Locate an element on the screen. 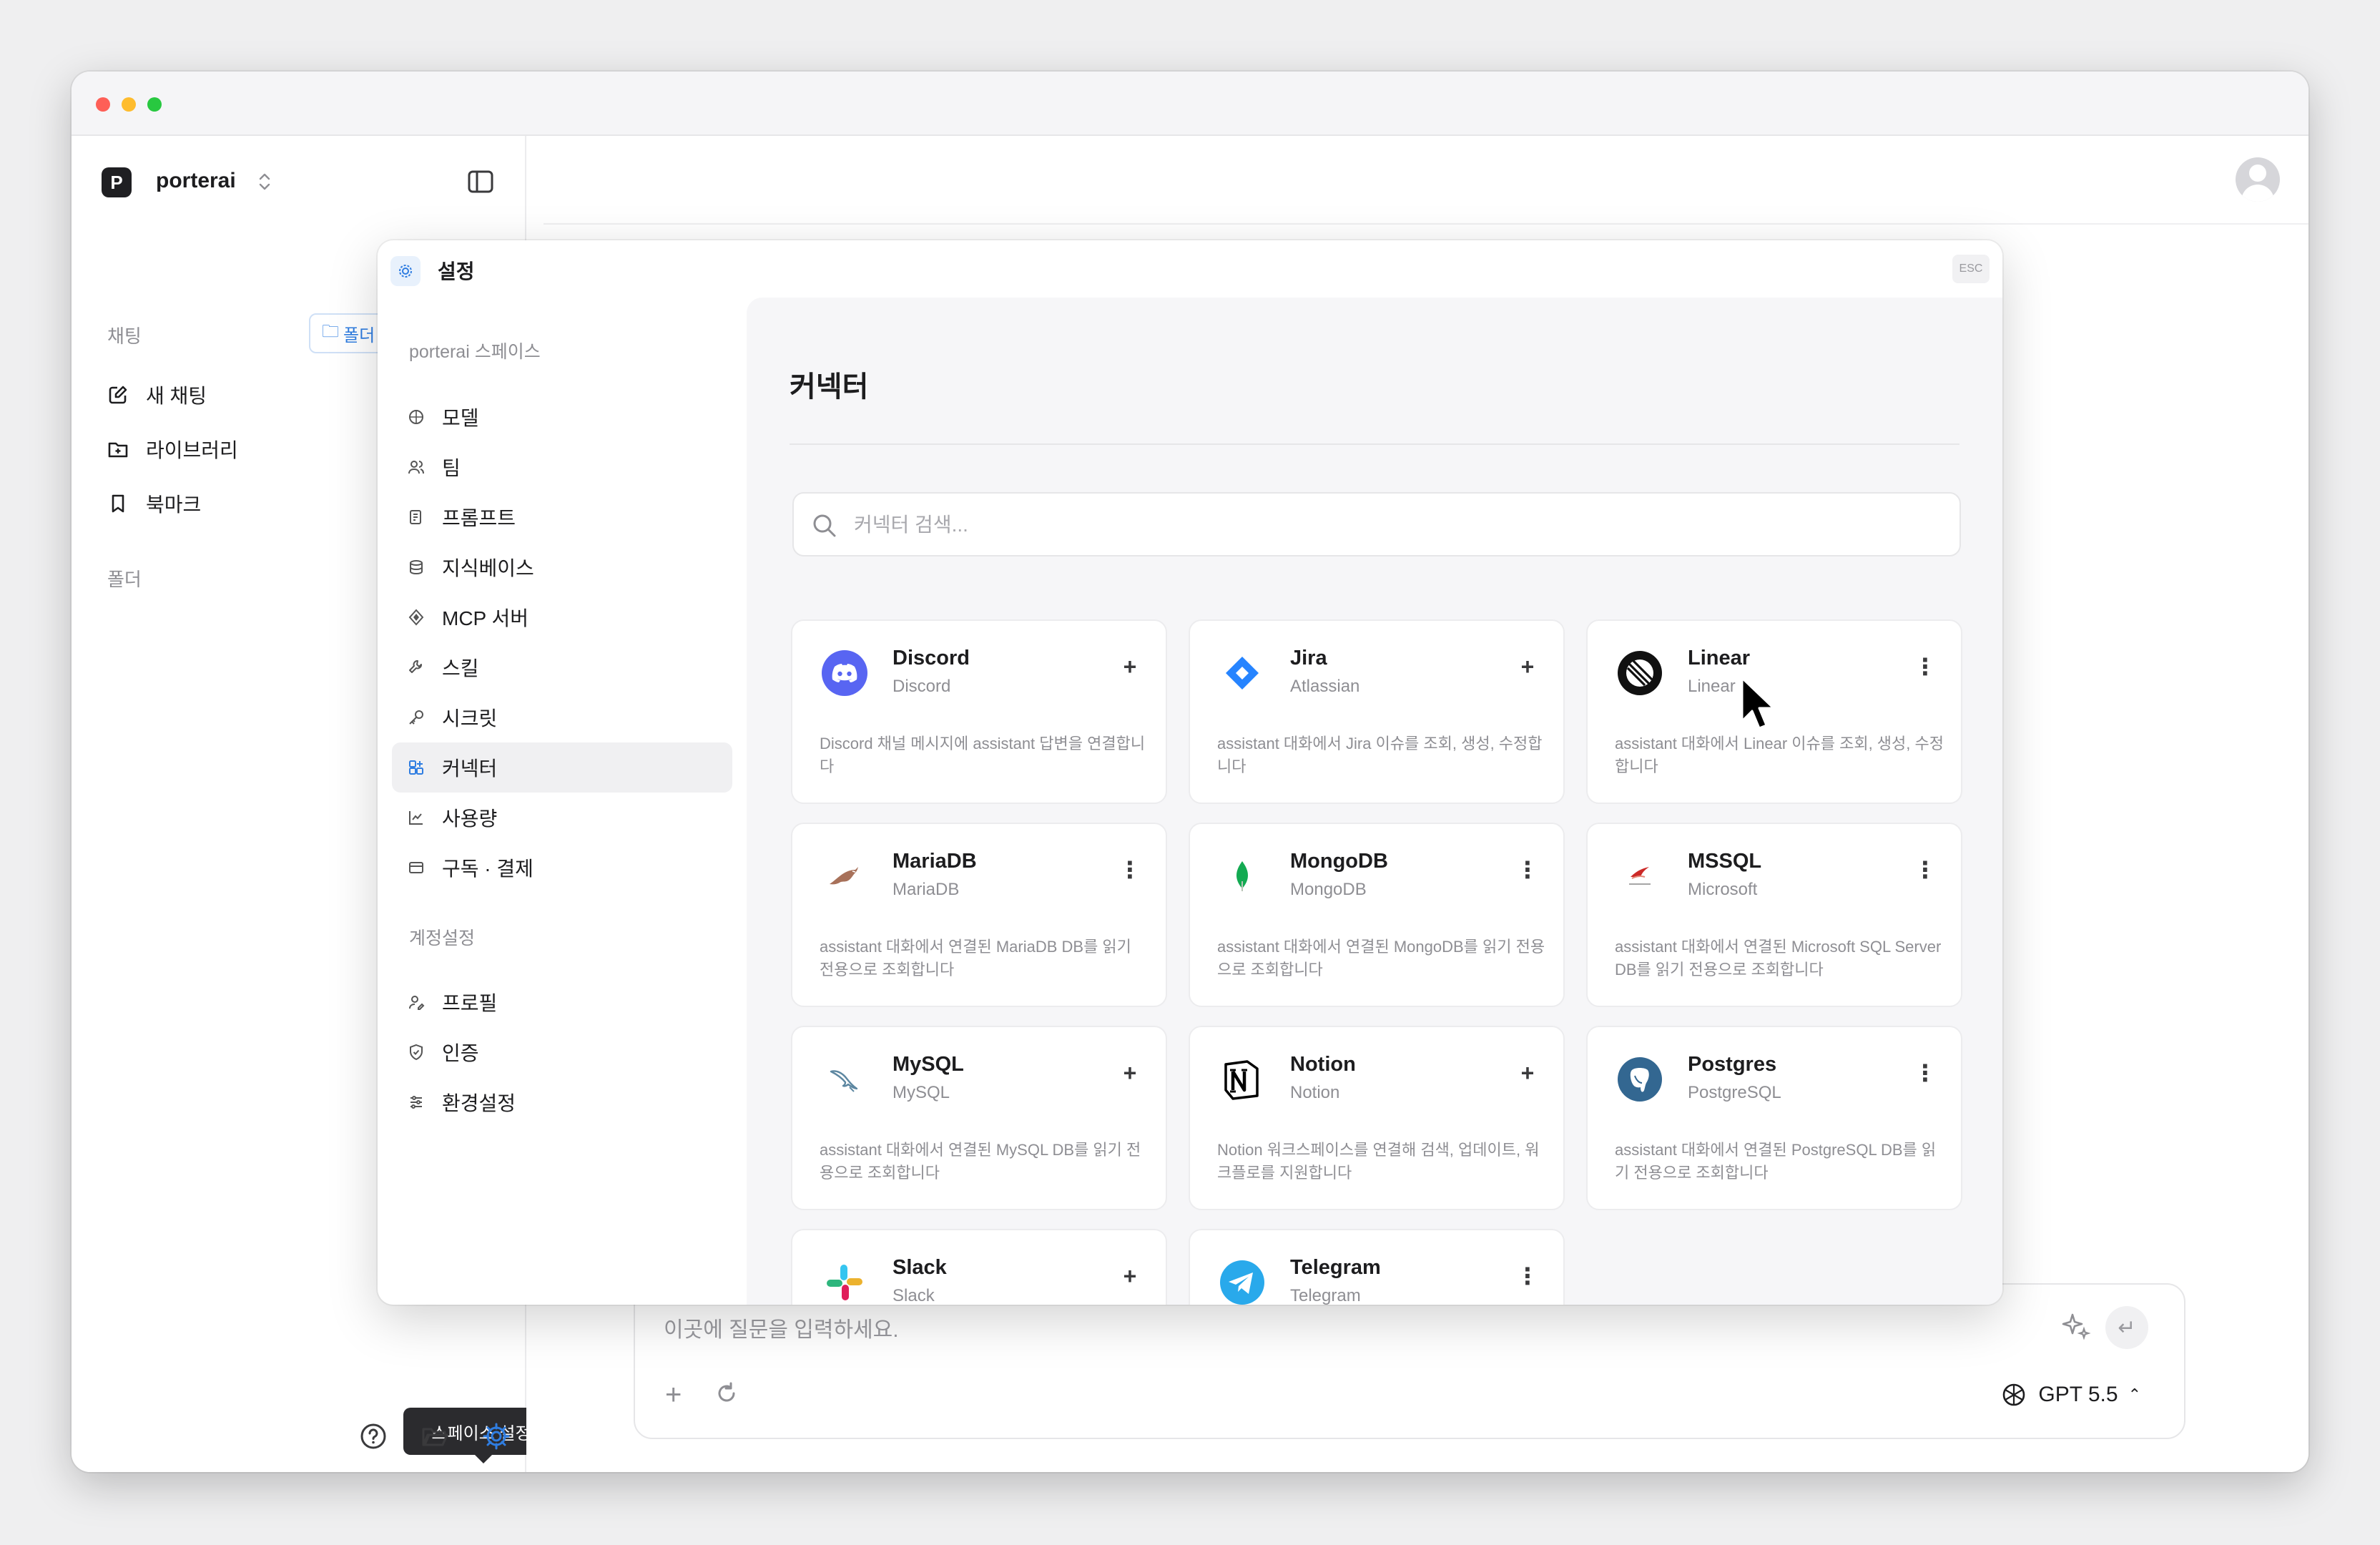 This screenshot has height=1545, width=2380. settings-item-label: 프로필 is located at coordinates (470, 1003).